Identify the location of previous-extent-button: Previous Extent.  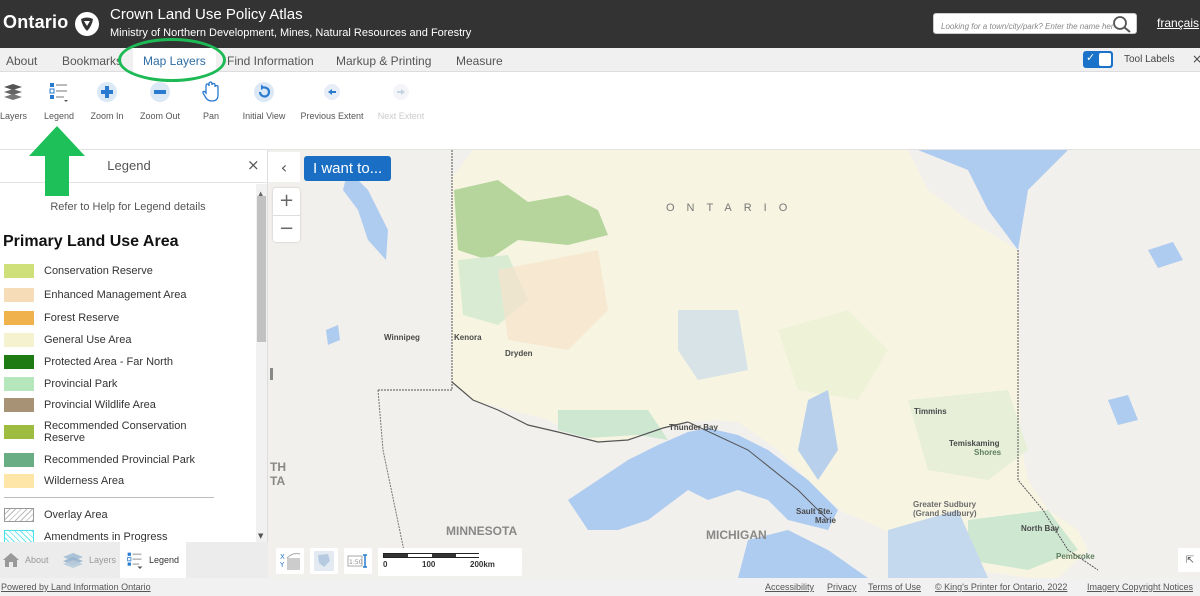
(332, 100).